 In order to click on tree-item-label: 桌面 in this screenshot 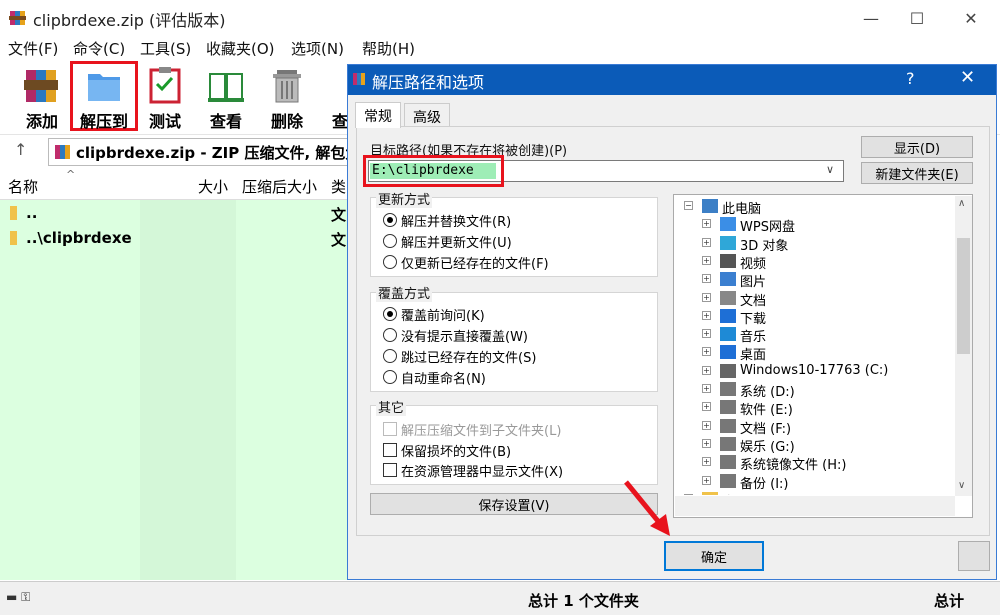, I will do `click(753, 353)`.